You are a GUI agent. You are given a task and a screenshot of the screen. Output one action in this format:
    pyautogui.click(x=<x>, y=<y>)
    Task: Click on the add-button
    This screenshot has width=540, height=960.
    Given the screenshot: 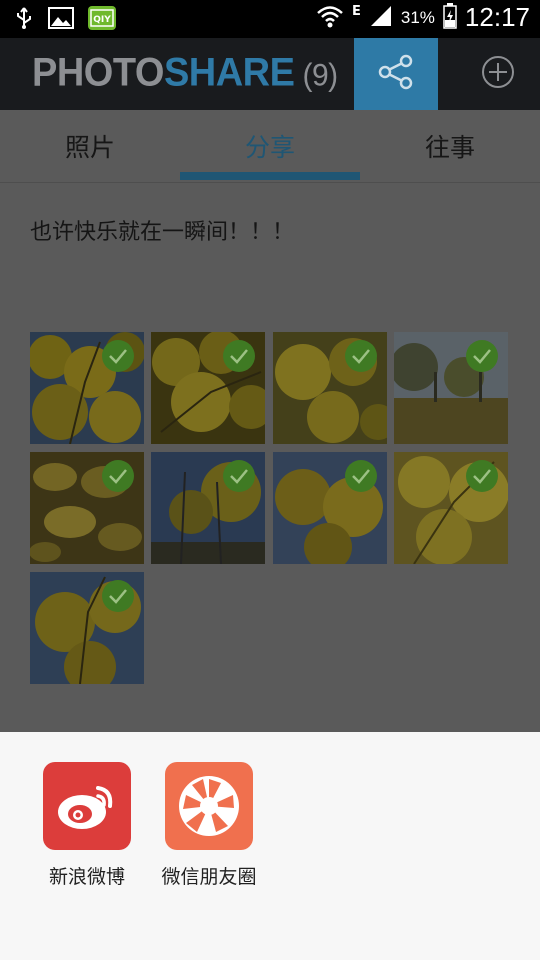 What is the action you would take?
    pyautogui.click(x=498, y=74)
    